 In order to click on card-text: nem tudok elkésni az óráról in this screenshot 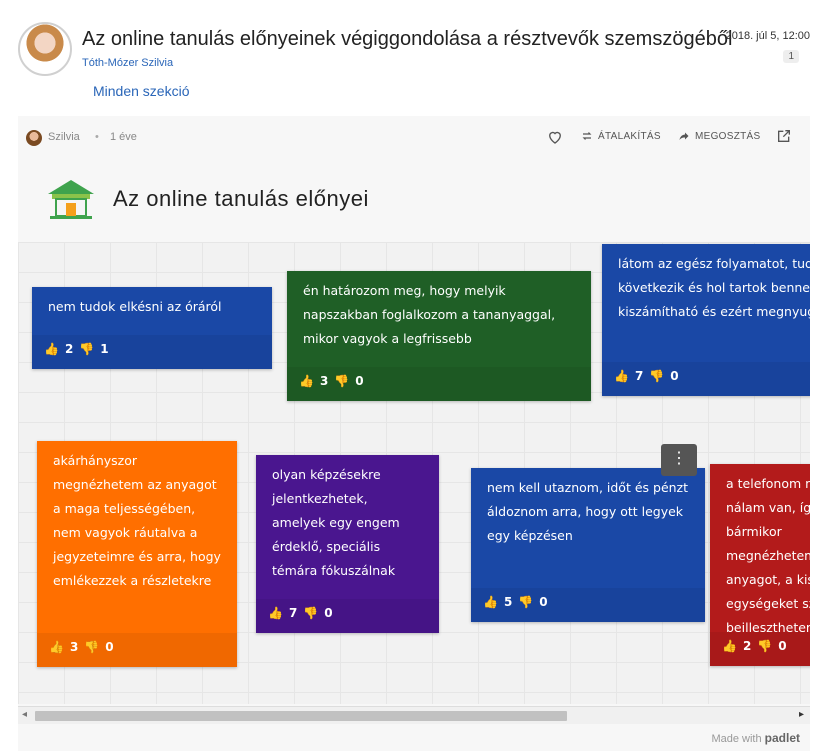, I will do `click(135, 306)`.